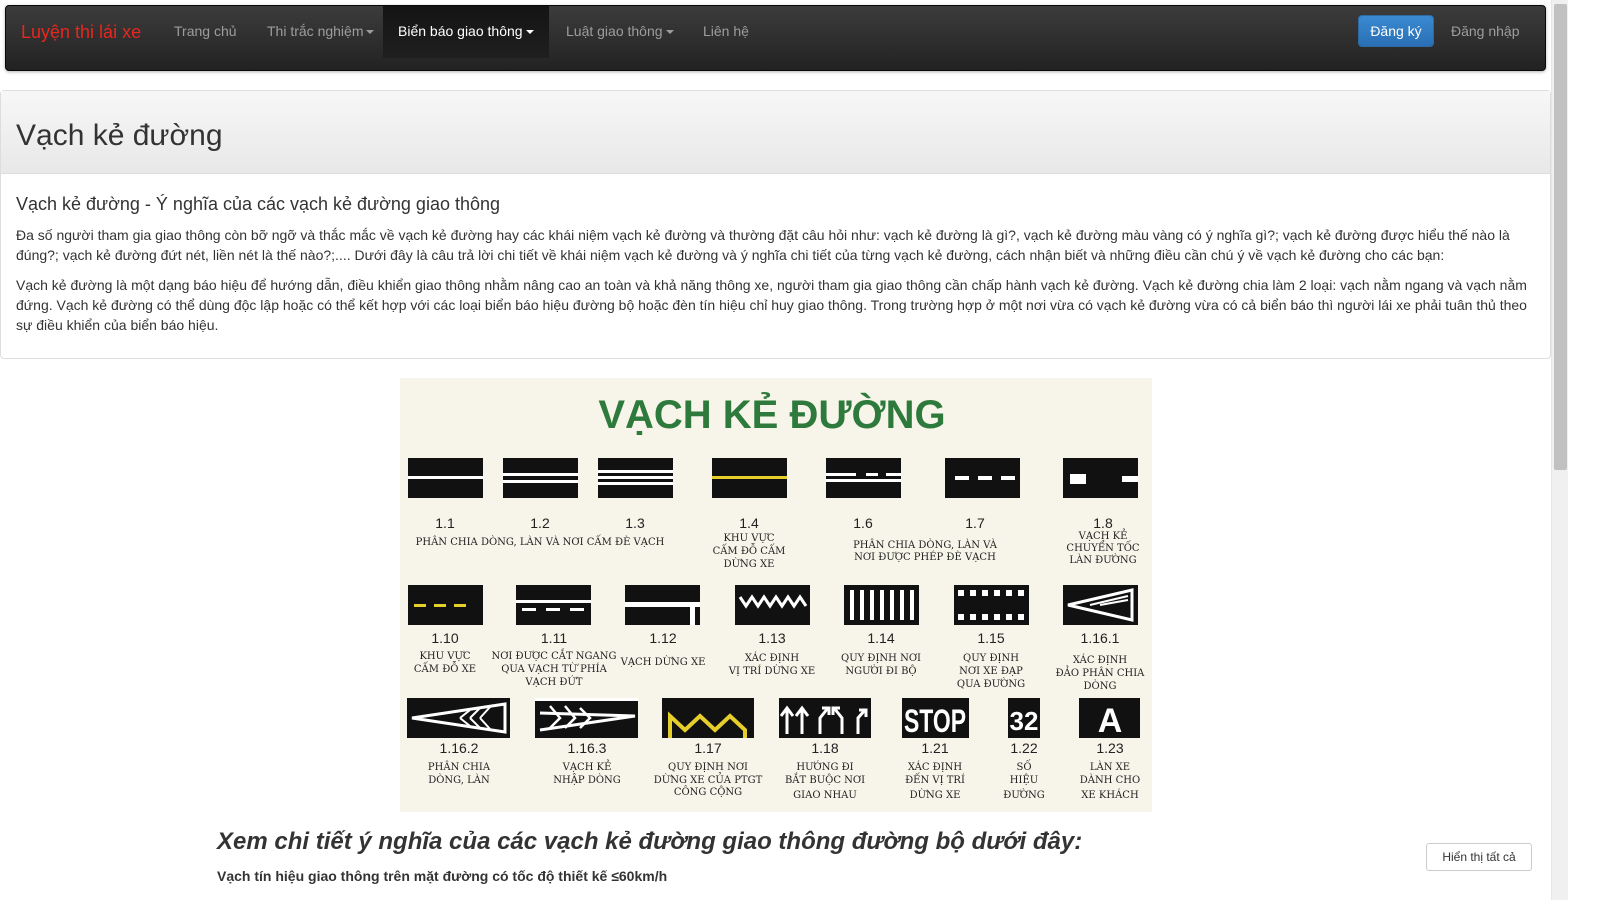  I want to click on code-label: 1.16.1, so click(1100, 638).